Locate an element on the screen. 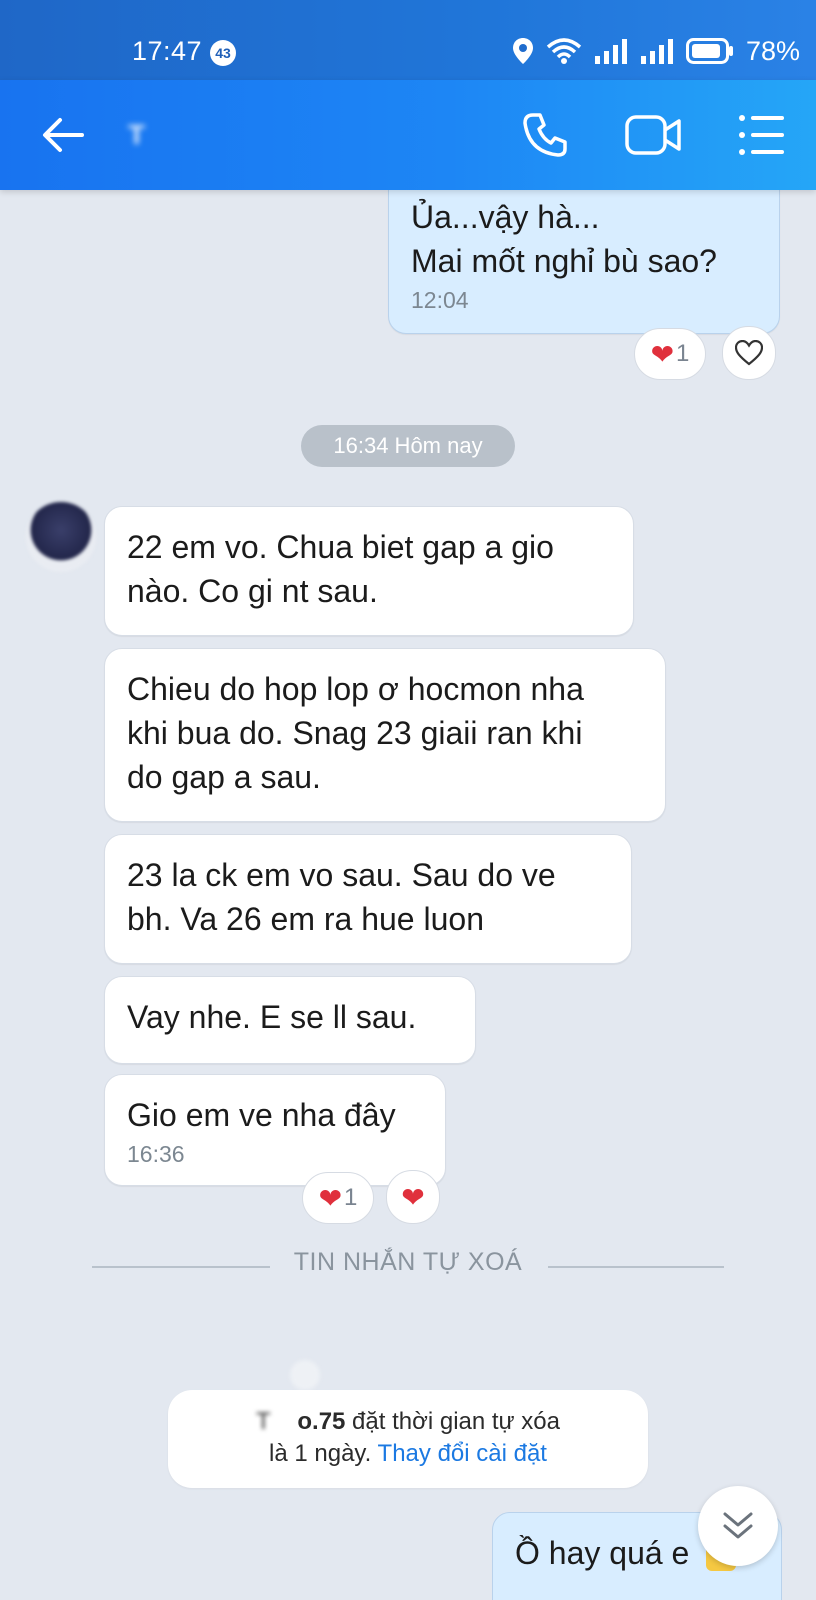 The width and height of the screenshot is (816, 1600). notice-name-prefix: T is located at coordinates (263, 1421).